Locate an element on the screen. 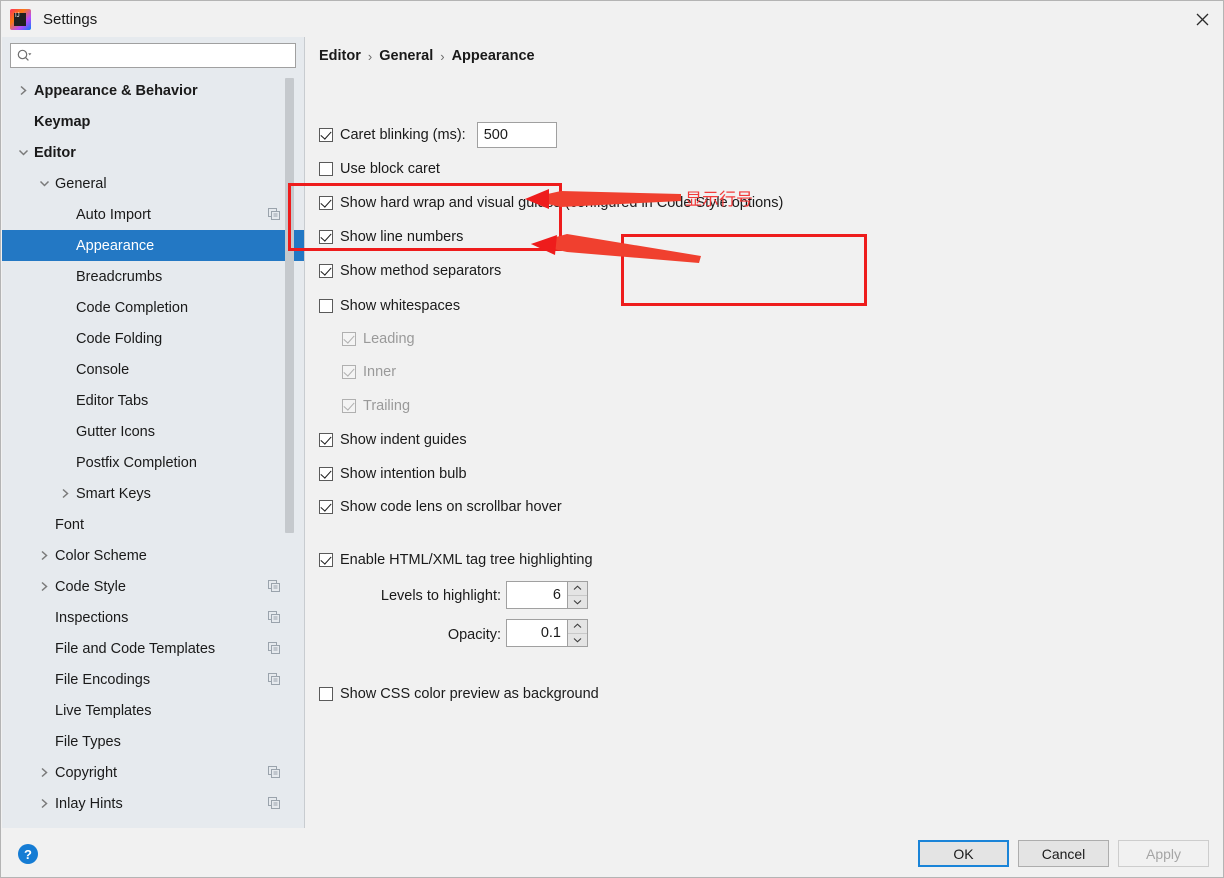 The width and height of the screenshot is (1224, 878). breadcrumb-item-0: Editor is located at coordinates (340, 56).